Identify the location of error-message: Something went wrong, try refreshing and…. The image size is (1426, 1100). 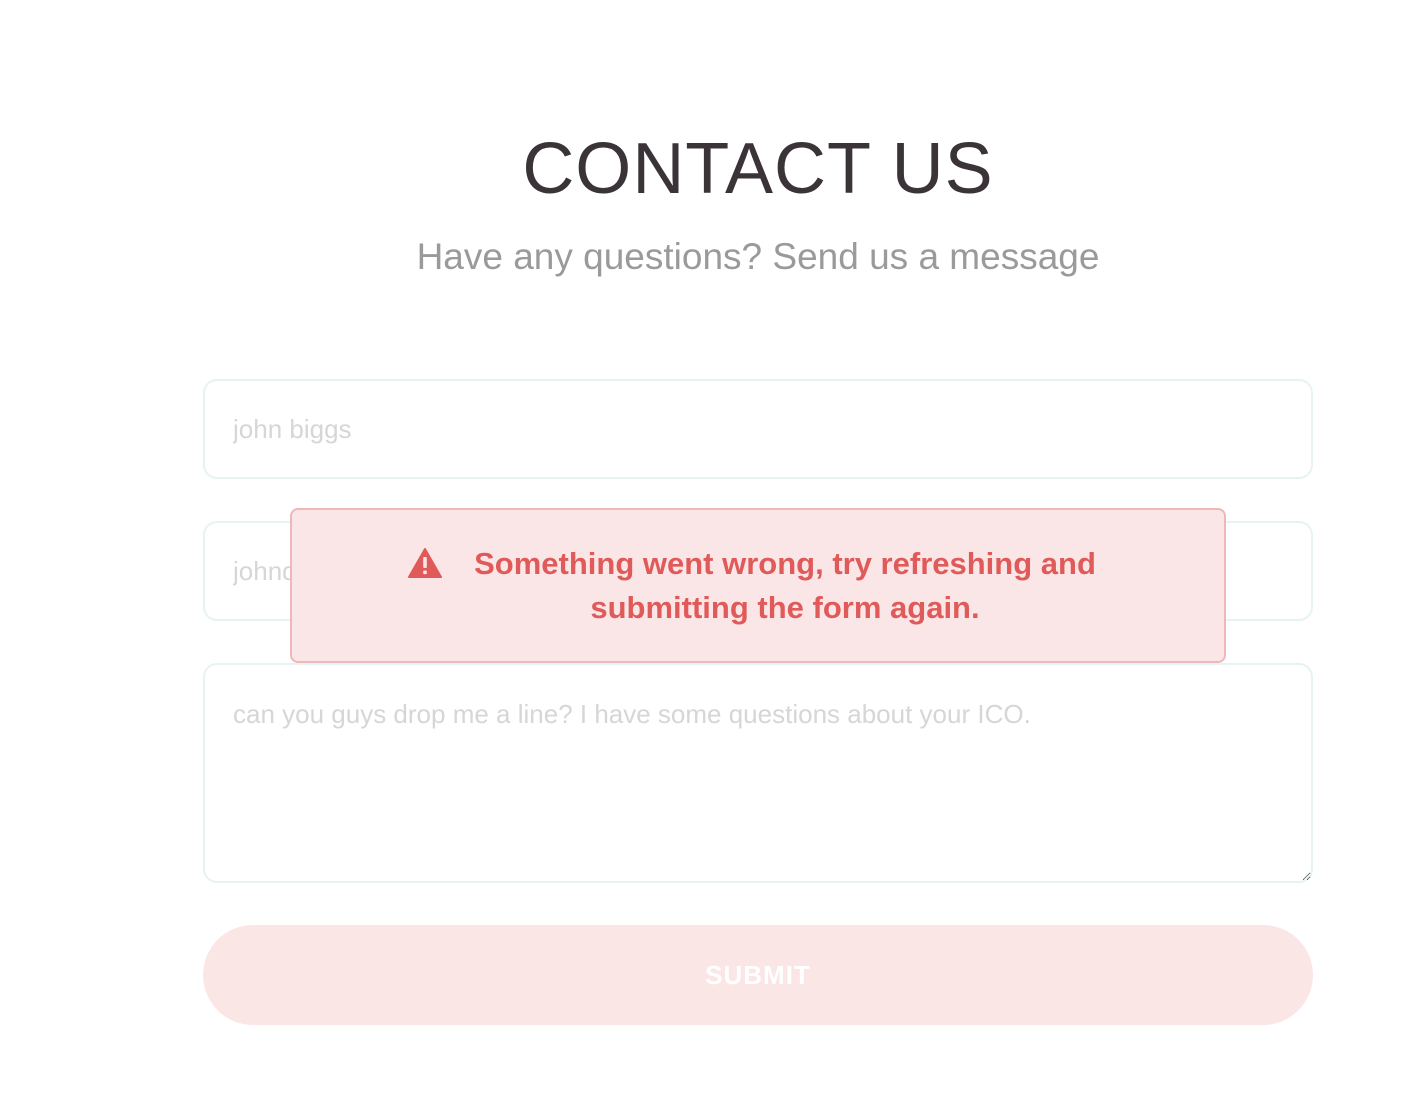
(785, 585).